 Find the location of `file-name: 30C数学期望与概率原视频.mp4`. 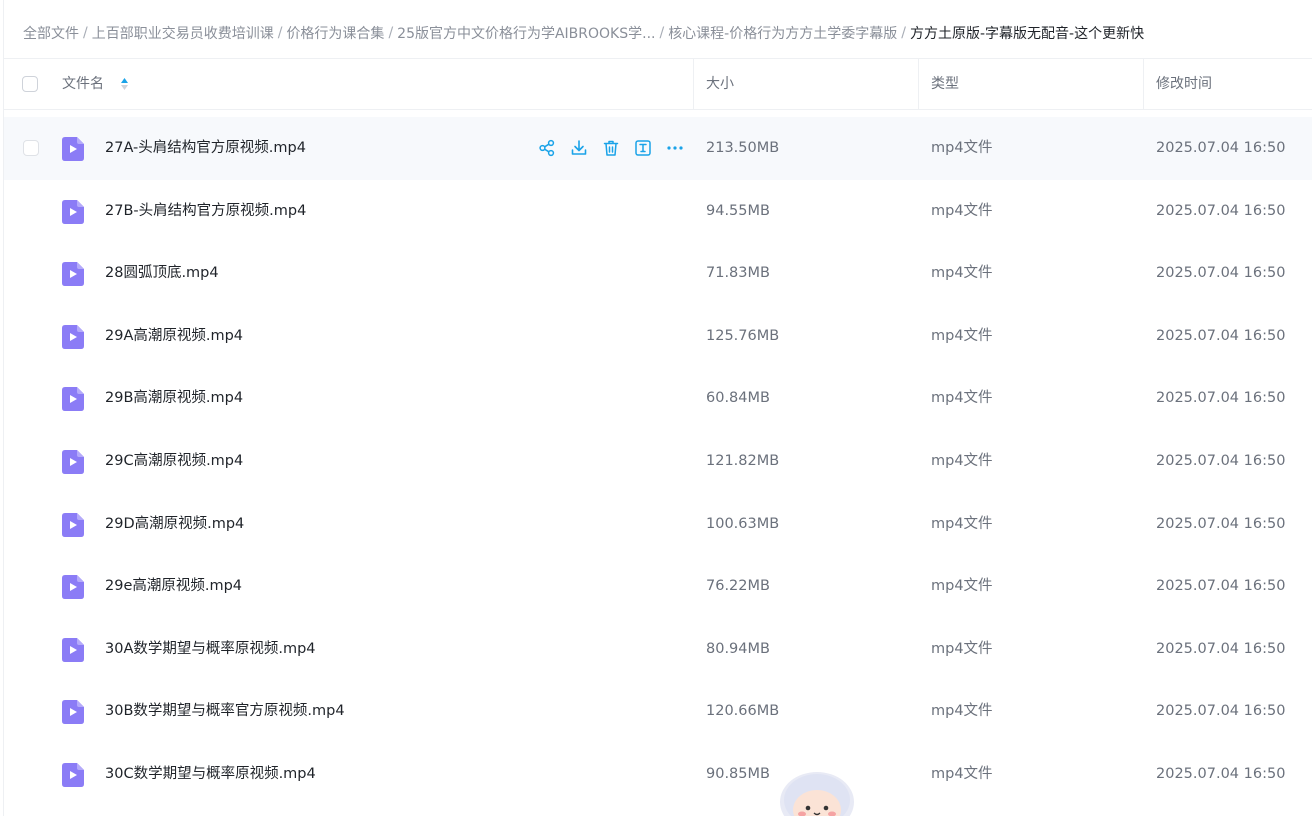

file-name: 30C数学期望与概率原视频.mp4 is located at coordinates (210, 774).